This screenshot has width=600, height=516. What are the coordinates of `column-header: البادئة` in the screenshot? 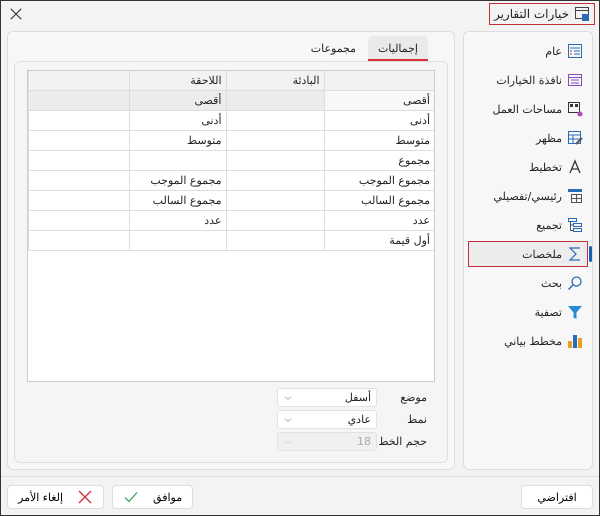 It's located at (275, 80).